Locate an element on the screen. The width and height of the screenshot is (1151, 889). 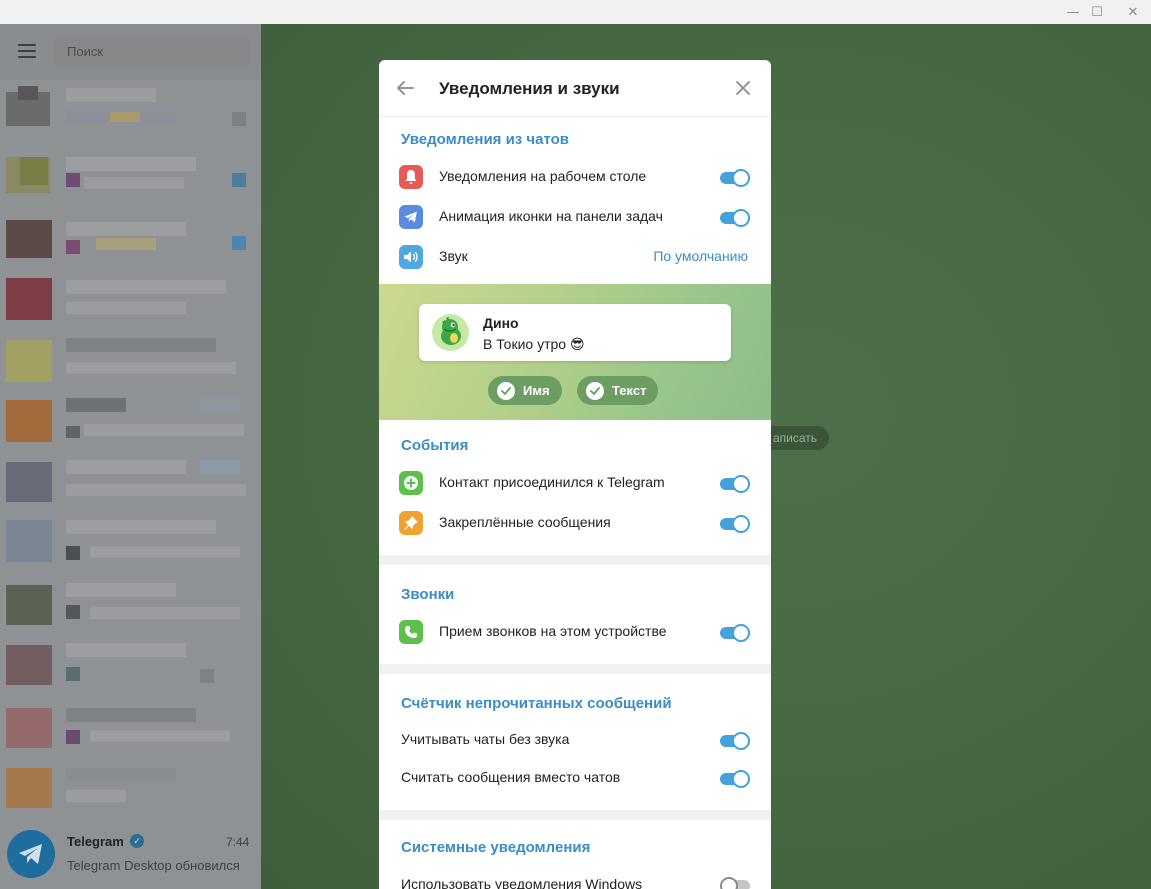
hamburger-icon is located at coordinates (27, 51).